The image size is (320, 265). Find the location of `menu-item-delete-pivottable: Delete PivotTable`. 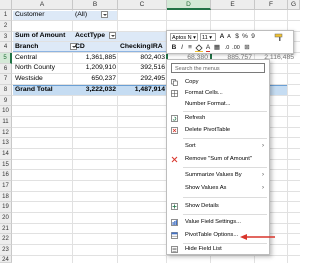

menu-item-delete-pivottable: Delete PivotTable is located at coordinates (218, 130).